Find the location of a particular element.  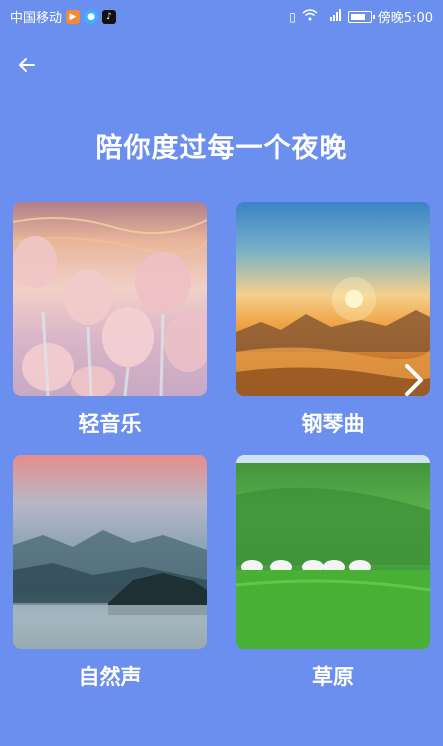

battery-icon is located at coordinates (361, 16).